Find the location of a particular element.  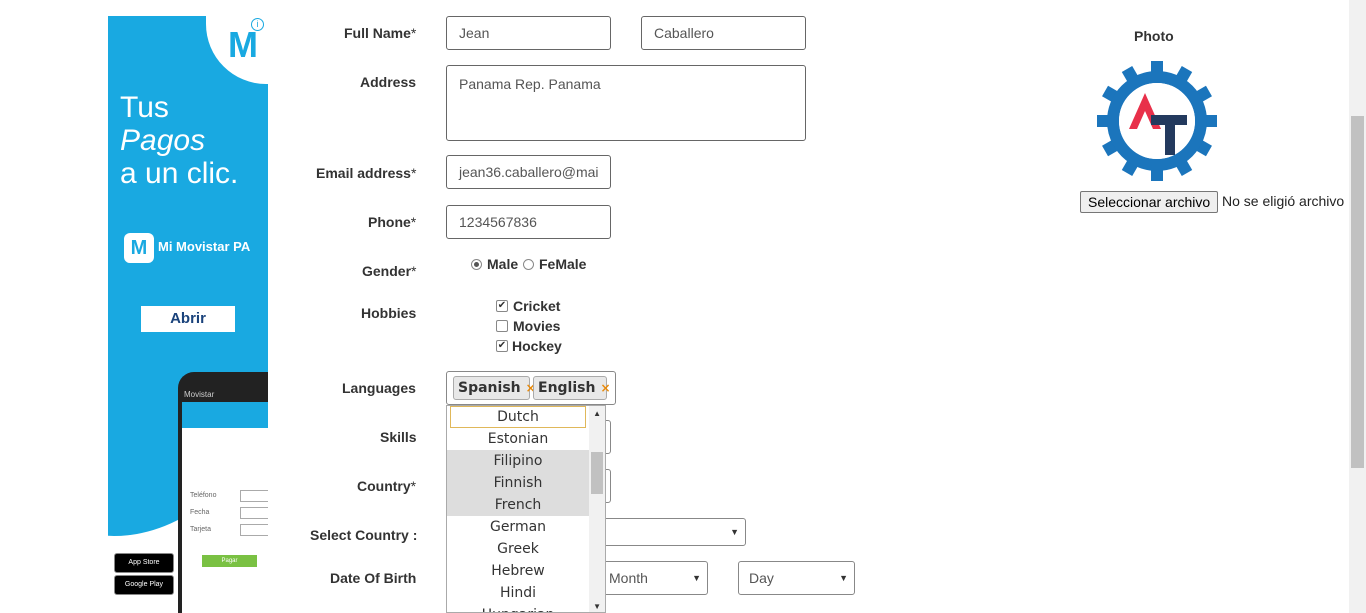

language-option: Hebrew is located at coordinates (518, 571).